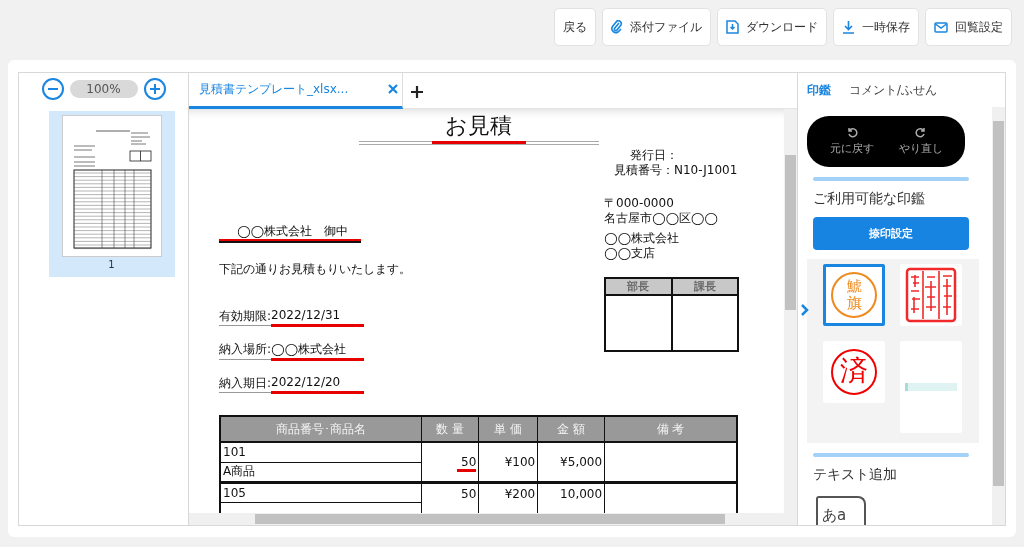 Image resolution: width=1024 pixels, height=547 pixels. Describe the element at coordinates (968, 27) in the screenshot. I see `toolbar-button: 回覧設定` at that location.